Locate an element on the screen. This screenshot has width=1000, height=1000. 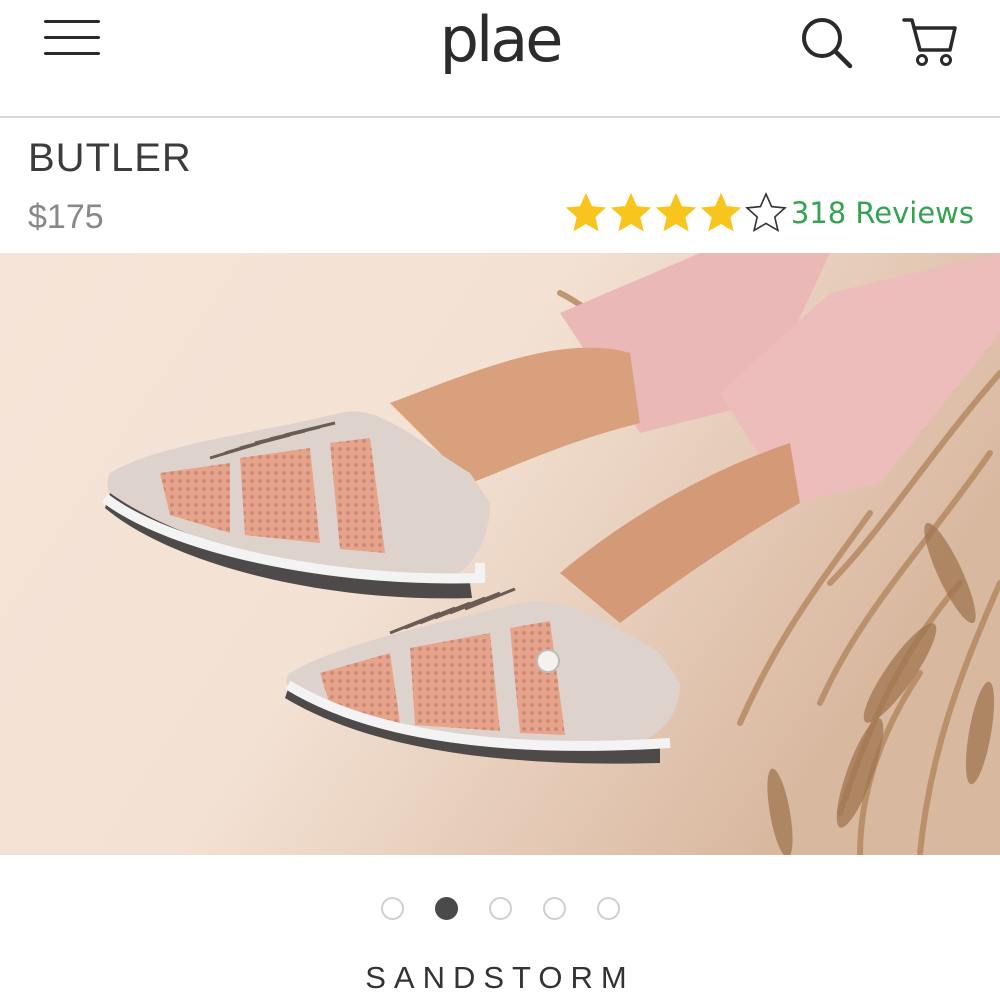
star-empty-icon is located at coordinates (765, 212).